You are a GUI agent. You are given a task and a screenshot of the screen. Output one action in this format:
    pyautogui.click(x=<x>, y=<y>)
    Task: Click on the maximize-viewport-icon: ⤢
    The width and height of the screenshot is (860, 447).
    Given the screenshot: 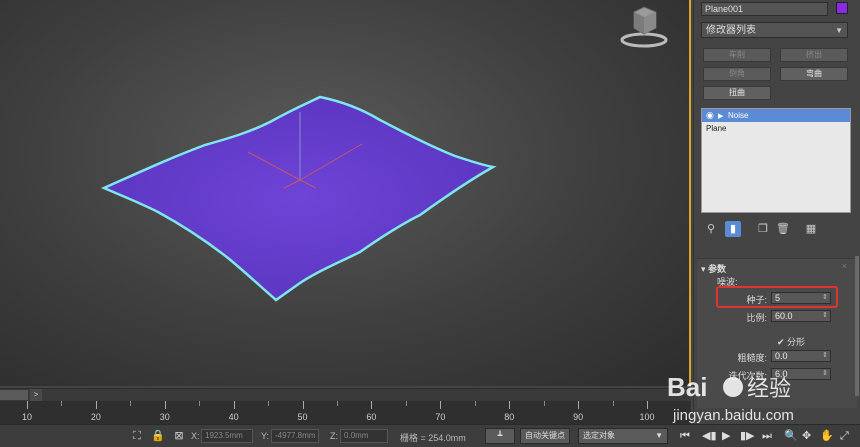 What is the action you would take?
    pyautogui.click(x=844, y=436)
    